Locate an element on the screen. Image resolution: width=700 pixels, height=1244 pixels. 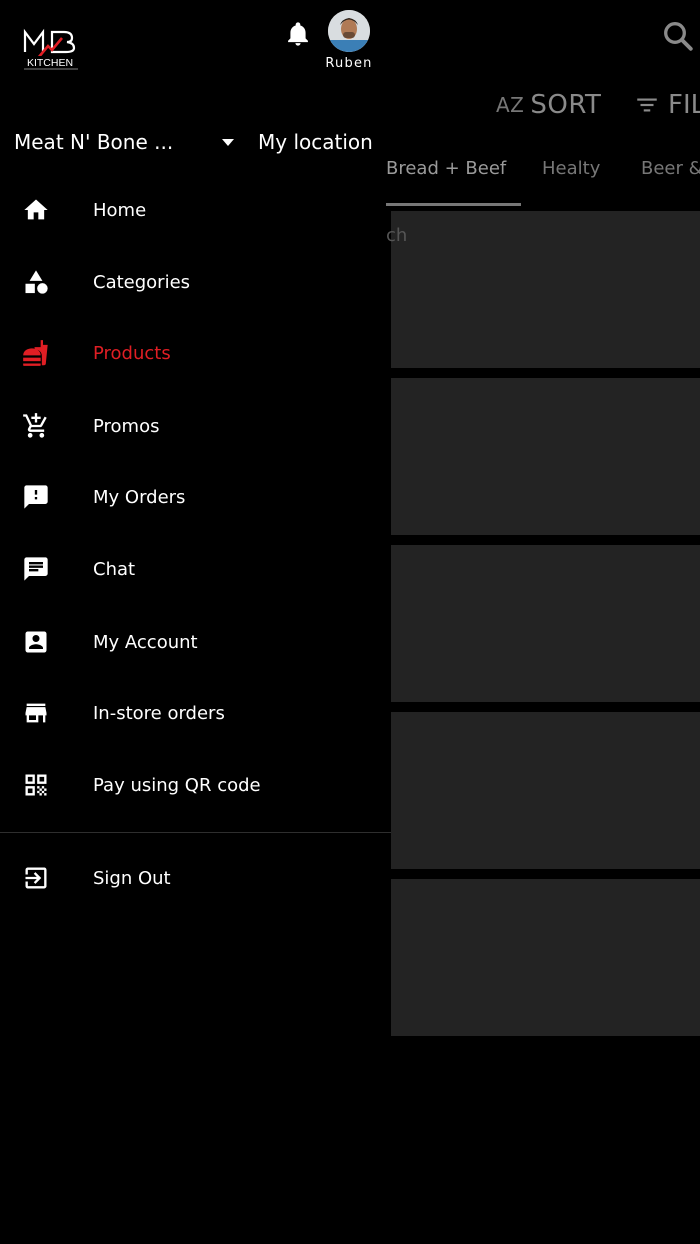
menu-item-label: Home is located at coordinates (120, 210).